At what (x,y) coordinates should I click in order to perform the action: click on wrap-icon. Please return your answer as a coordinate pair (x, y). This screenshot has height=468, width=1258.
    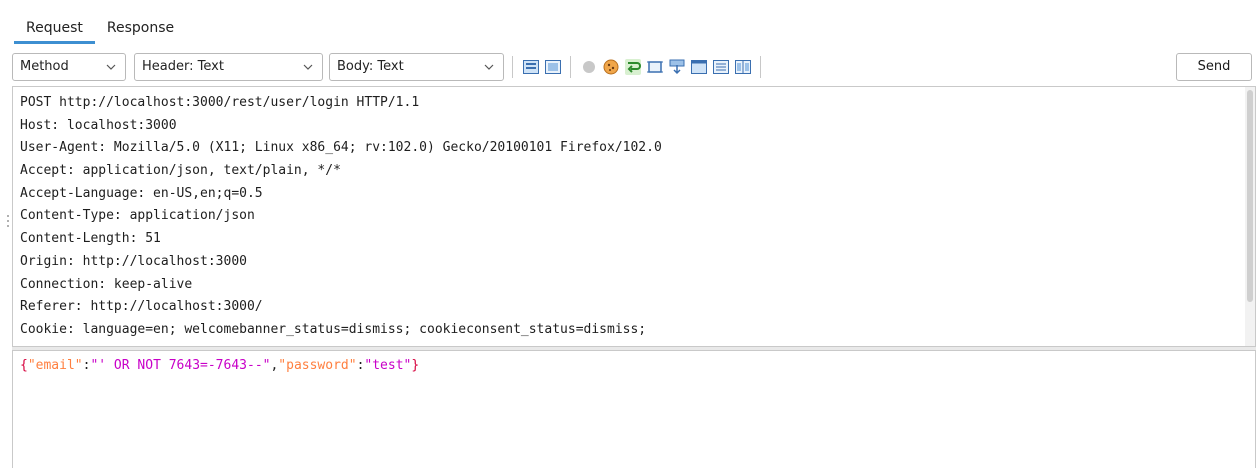
    Looking at the image, I should click on (633, 67).